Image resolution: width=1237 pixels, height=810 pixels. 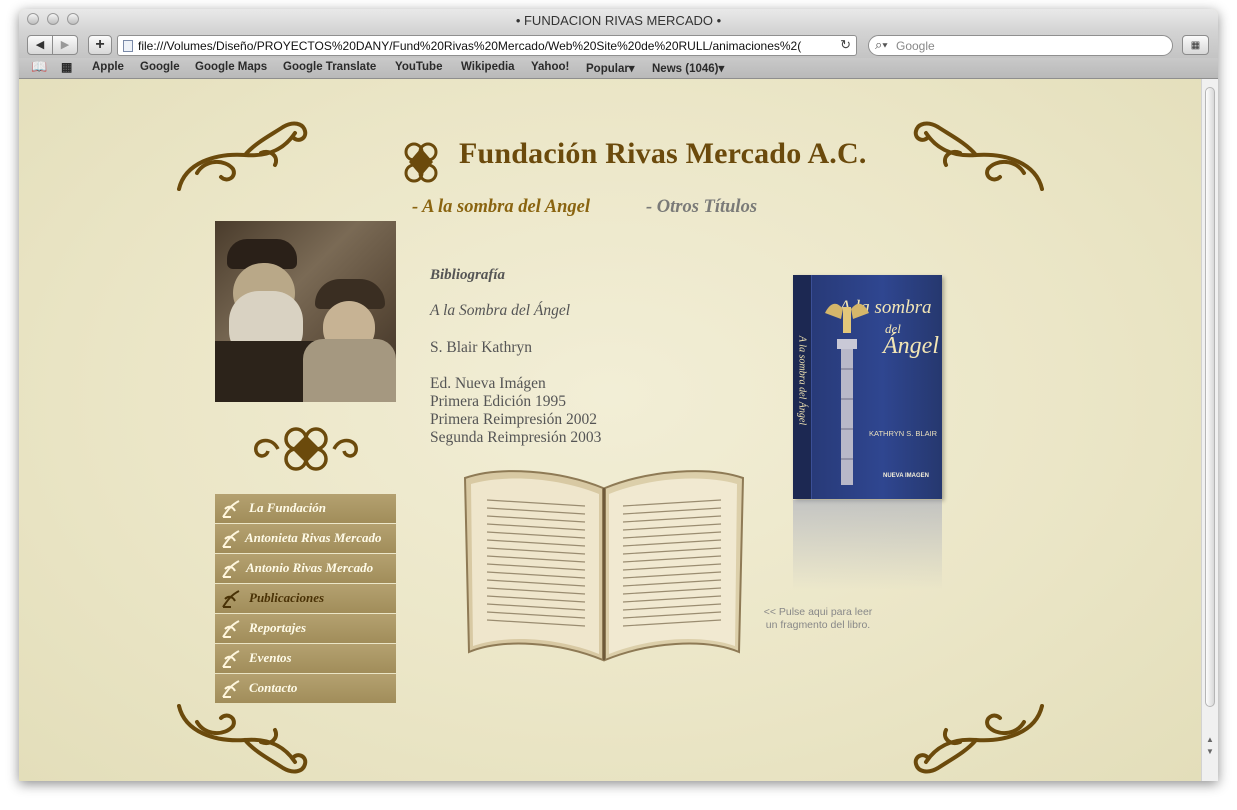 I want to click on bottom-right-flourish, so click(x=978, y=739).